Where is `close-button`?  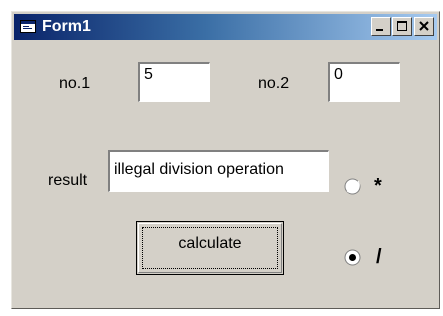 close-button is located at coordinates (424, 26).